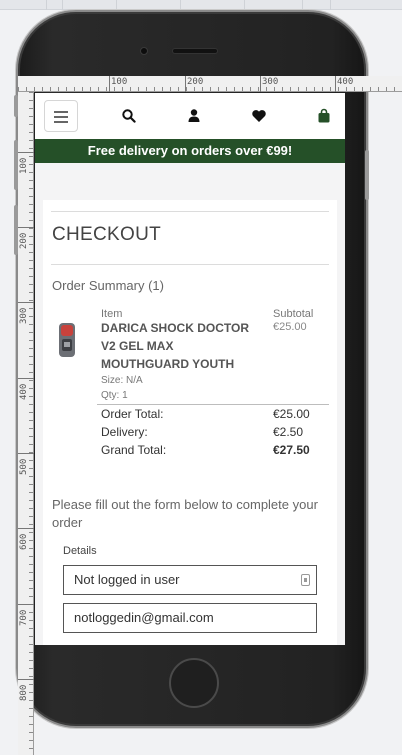 The width and height of the screenshot is (402, 755). I want to click on top-navbar, so click(190, 116).